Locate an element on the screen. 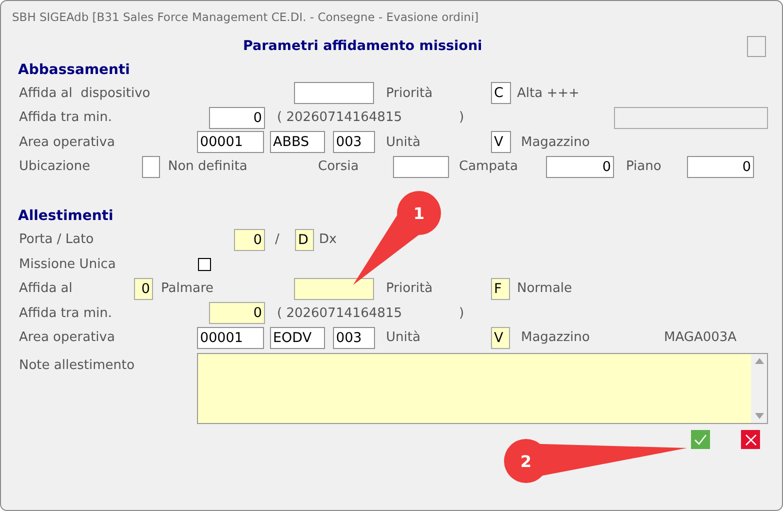 The height and width of the screenshot is (511, 783). field-label: MAGA003A is located at coordinates (700, 338).